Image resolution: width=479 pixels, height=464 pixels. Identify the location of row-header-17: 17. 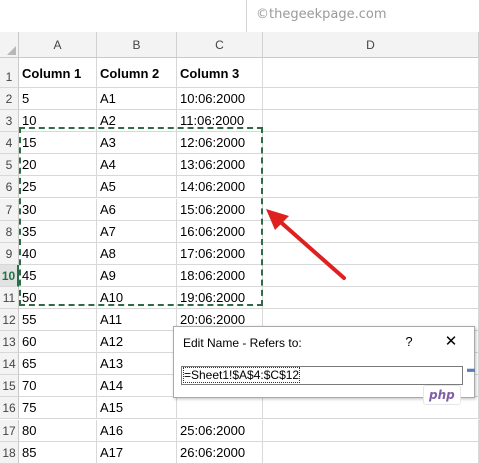
(9, 430).